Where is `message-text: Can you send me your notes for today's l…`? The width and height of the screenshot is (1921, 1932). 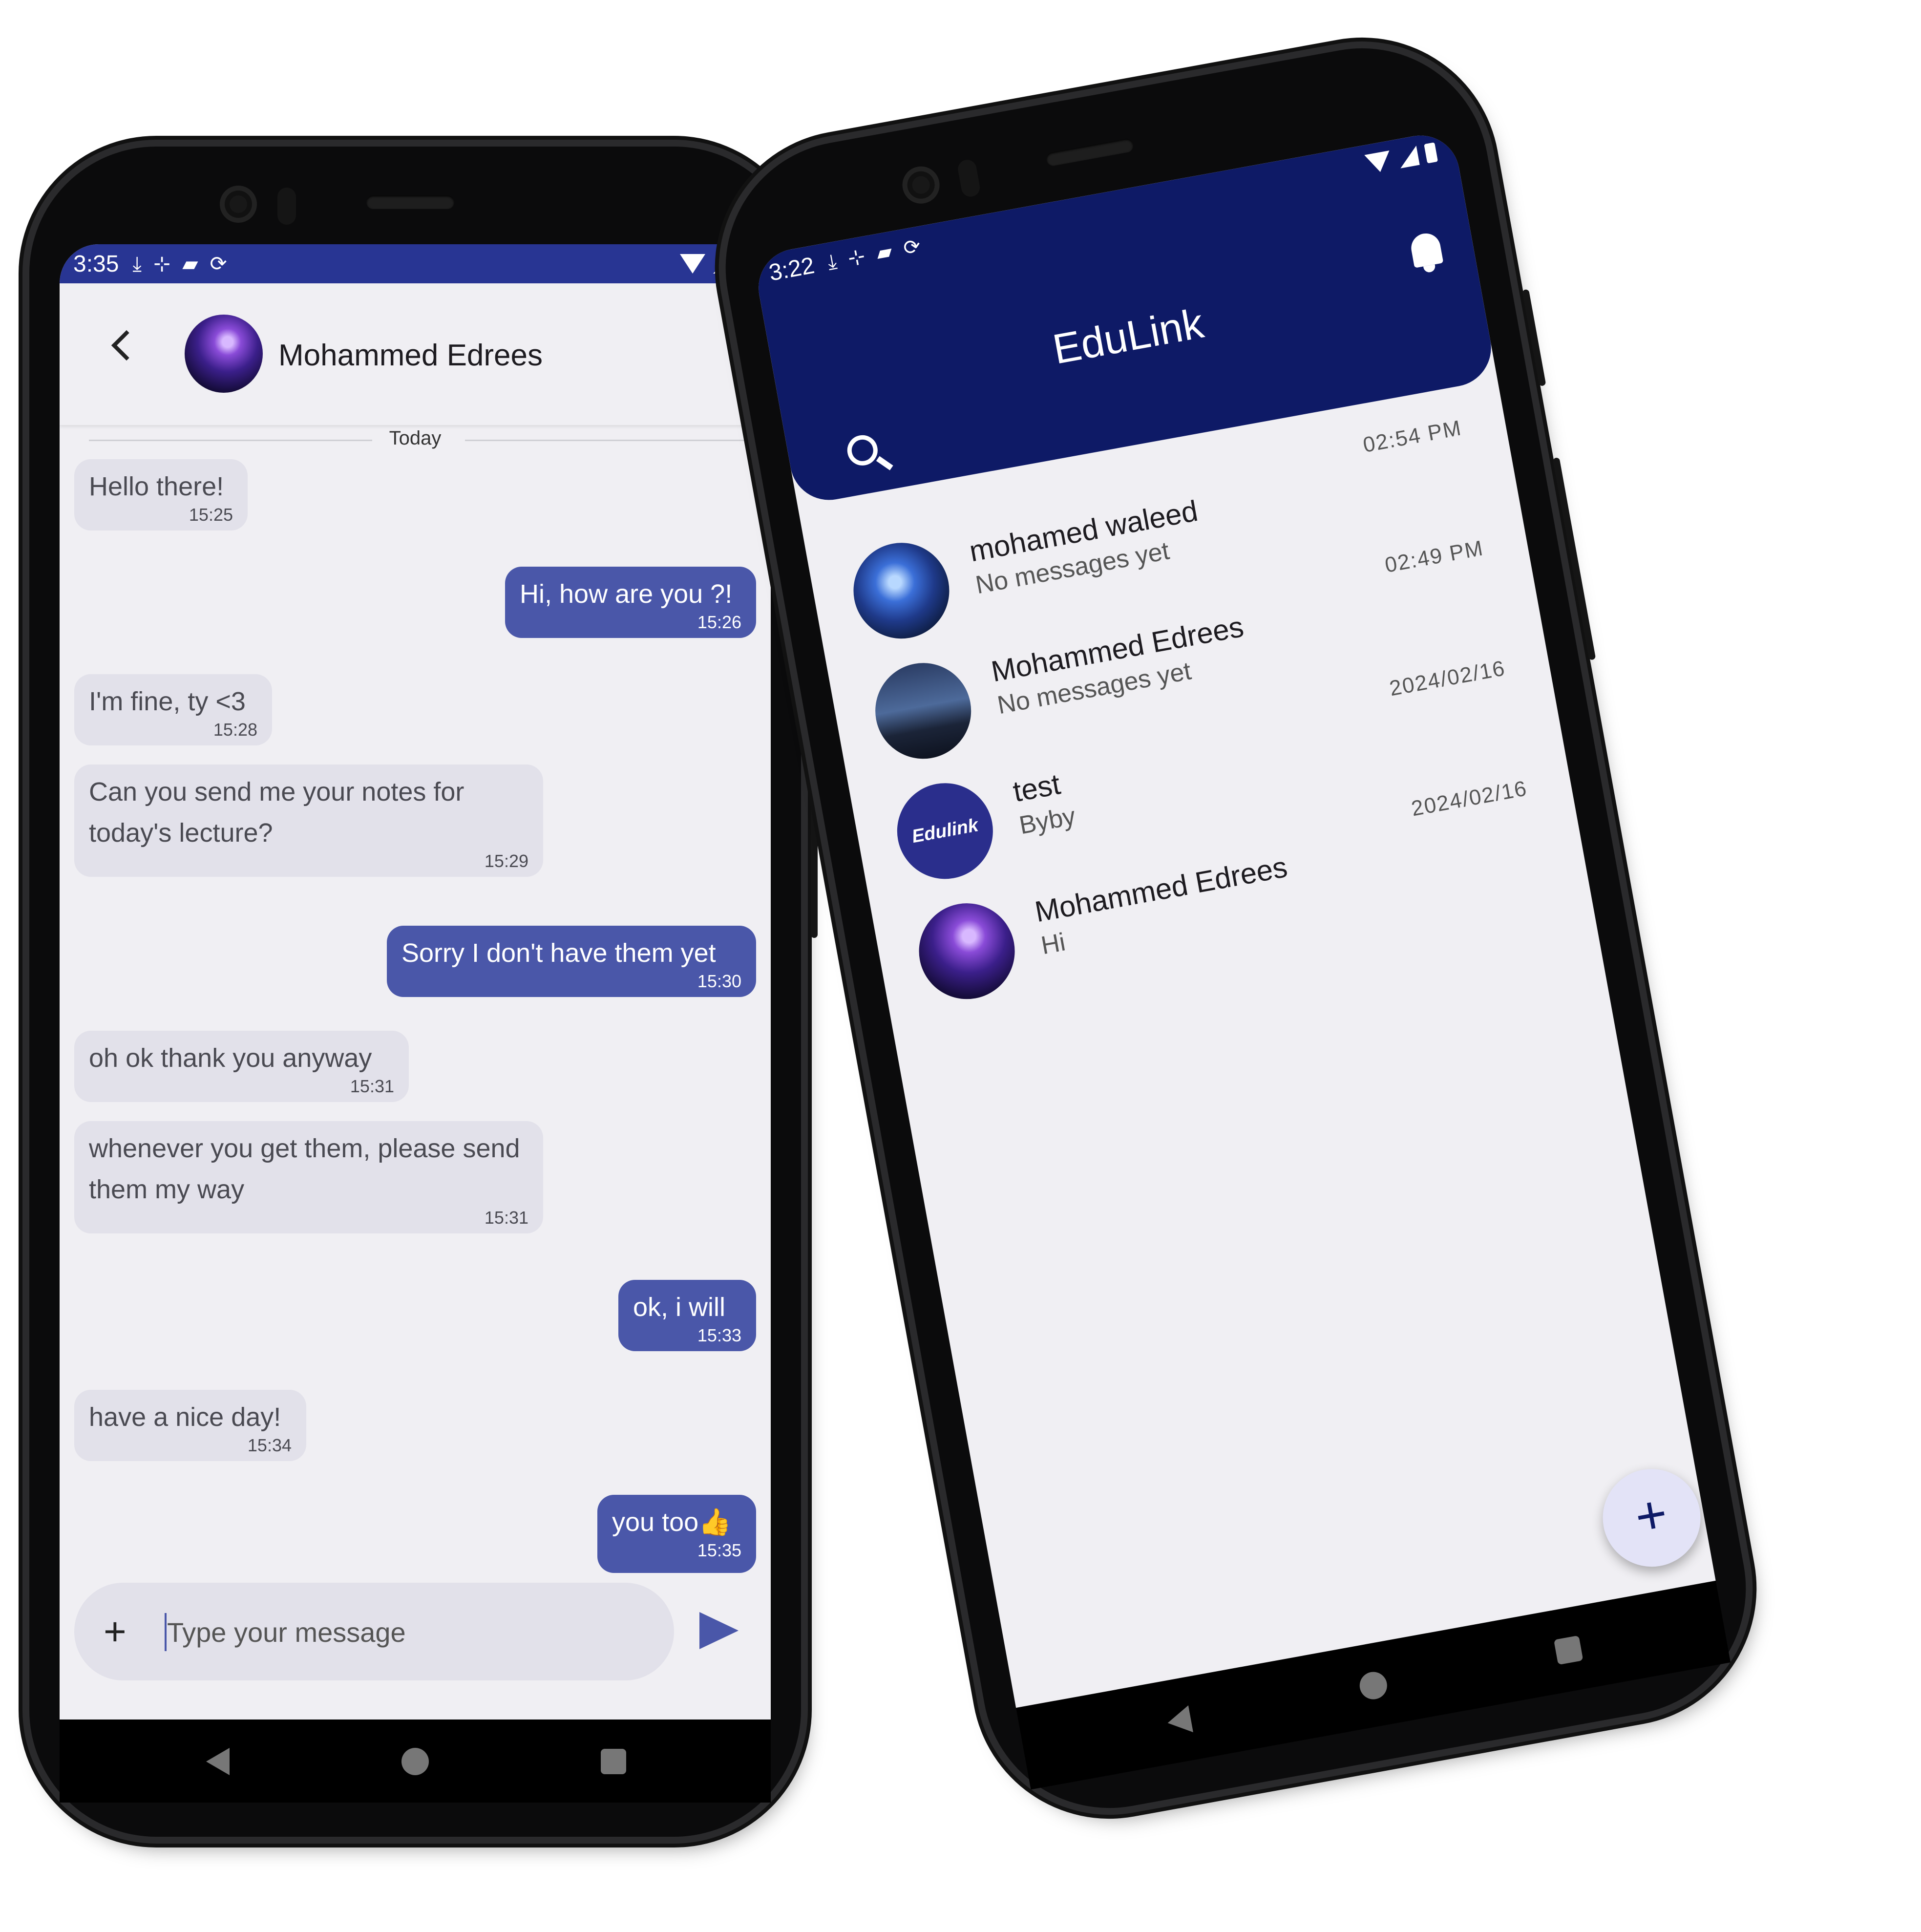
message-text: Can you send me your notes for today's l… is located at coordinates (276, 812).